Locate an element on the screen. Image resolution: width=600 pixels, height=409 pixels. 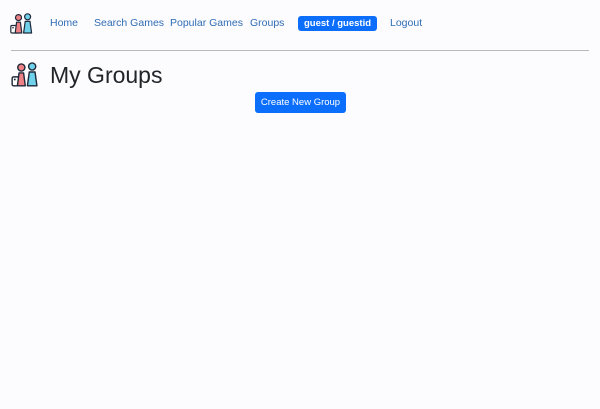
header-divider is located at coordinates (300, 50).